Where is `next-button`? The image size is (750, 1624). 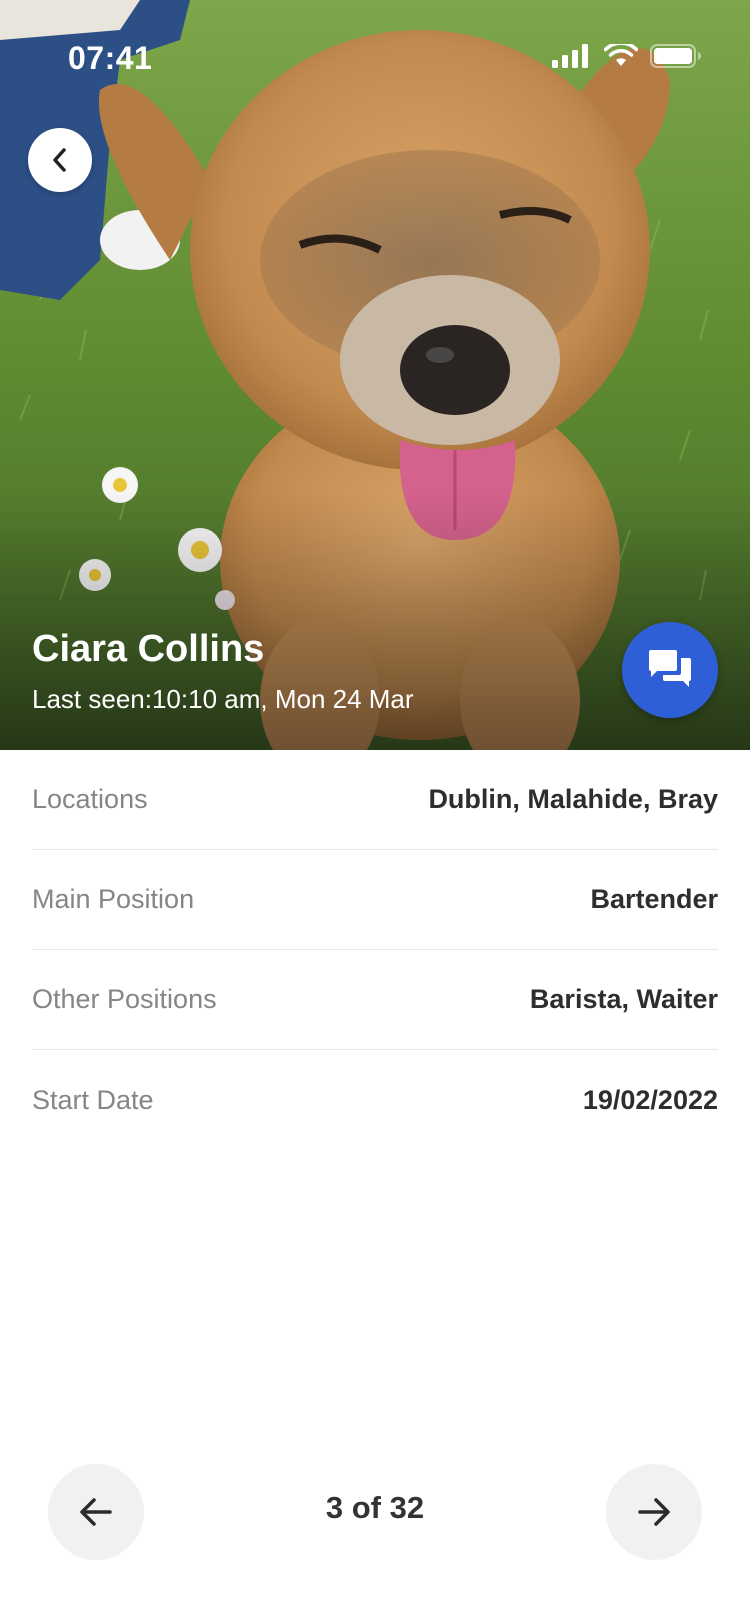 next-button is located at coordinates (654, 1512).